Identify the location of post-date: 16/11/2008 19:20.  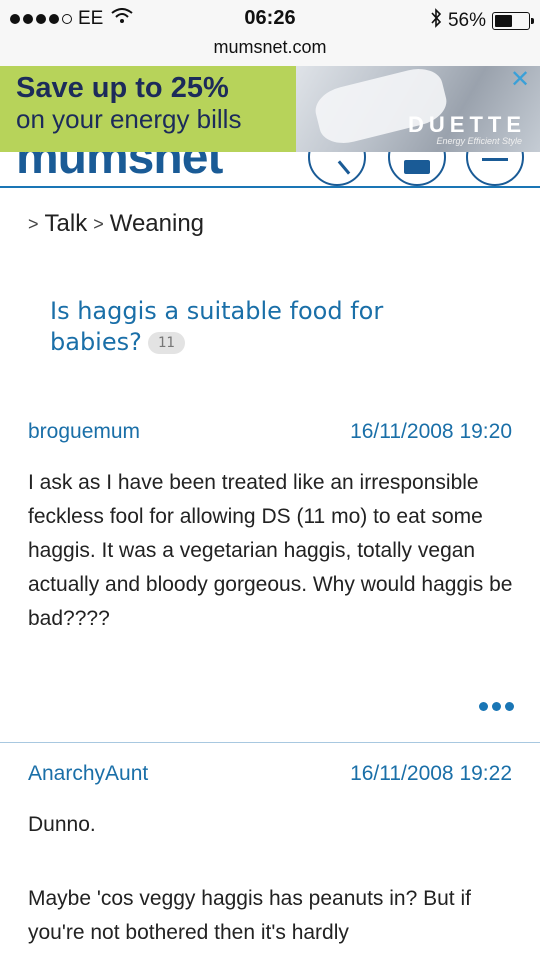
(431, 431).